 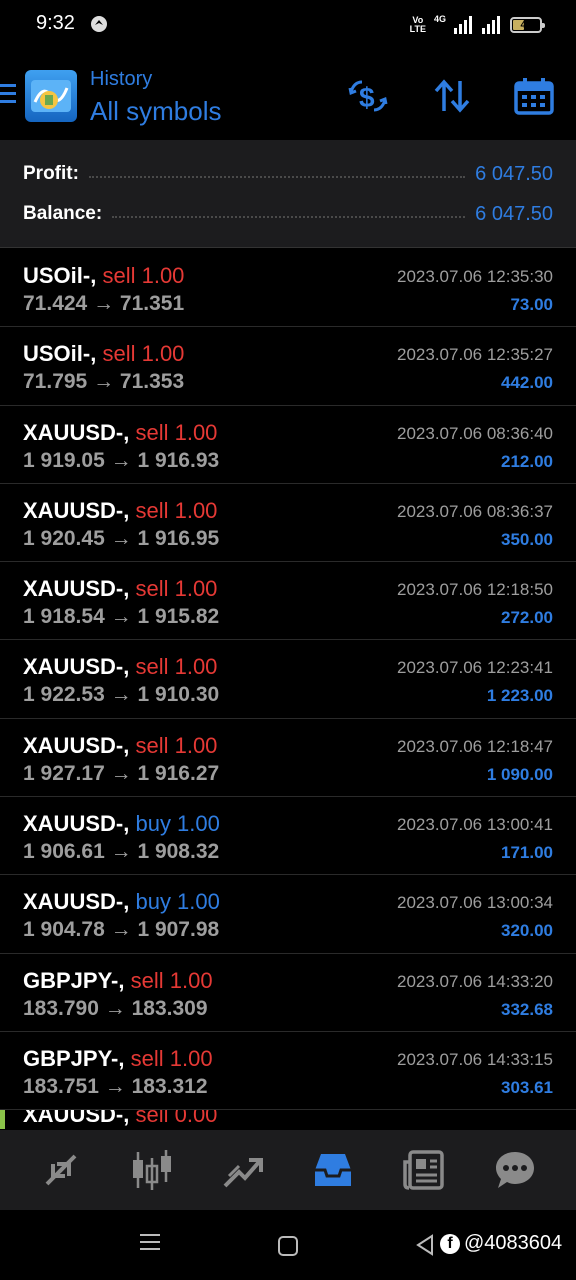 What do you see at coordinates (152, 382) in the screenshot?
I see `close-price: 71.353` at bounding box center [152, 382].